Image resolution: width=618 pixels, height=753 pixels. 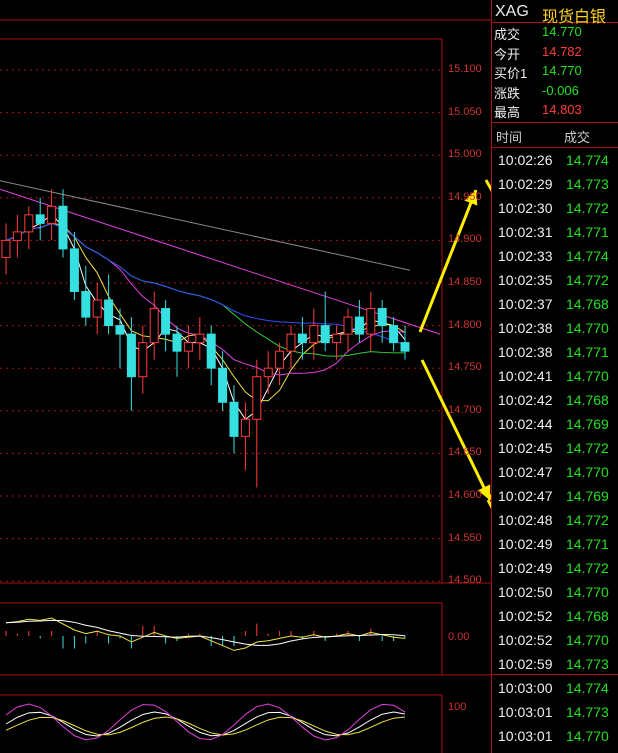 What do you see at coordinates (555, 692) in the screenshot?
I see `tick-row: 10:03:00 14.774` at bounding box center [555, 692].